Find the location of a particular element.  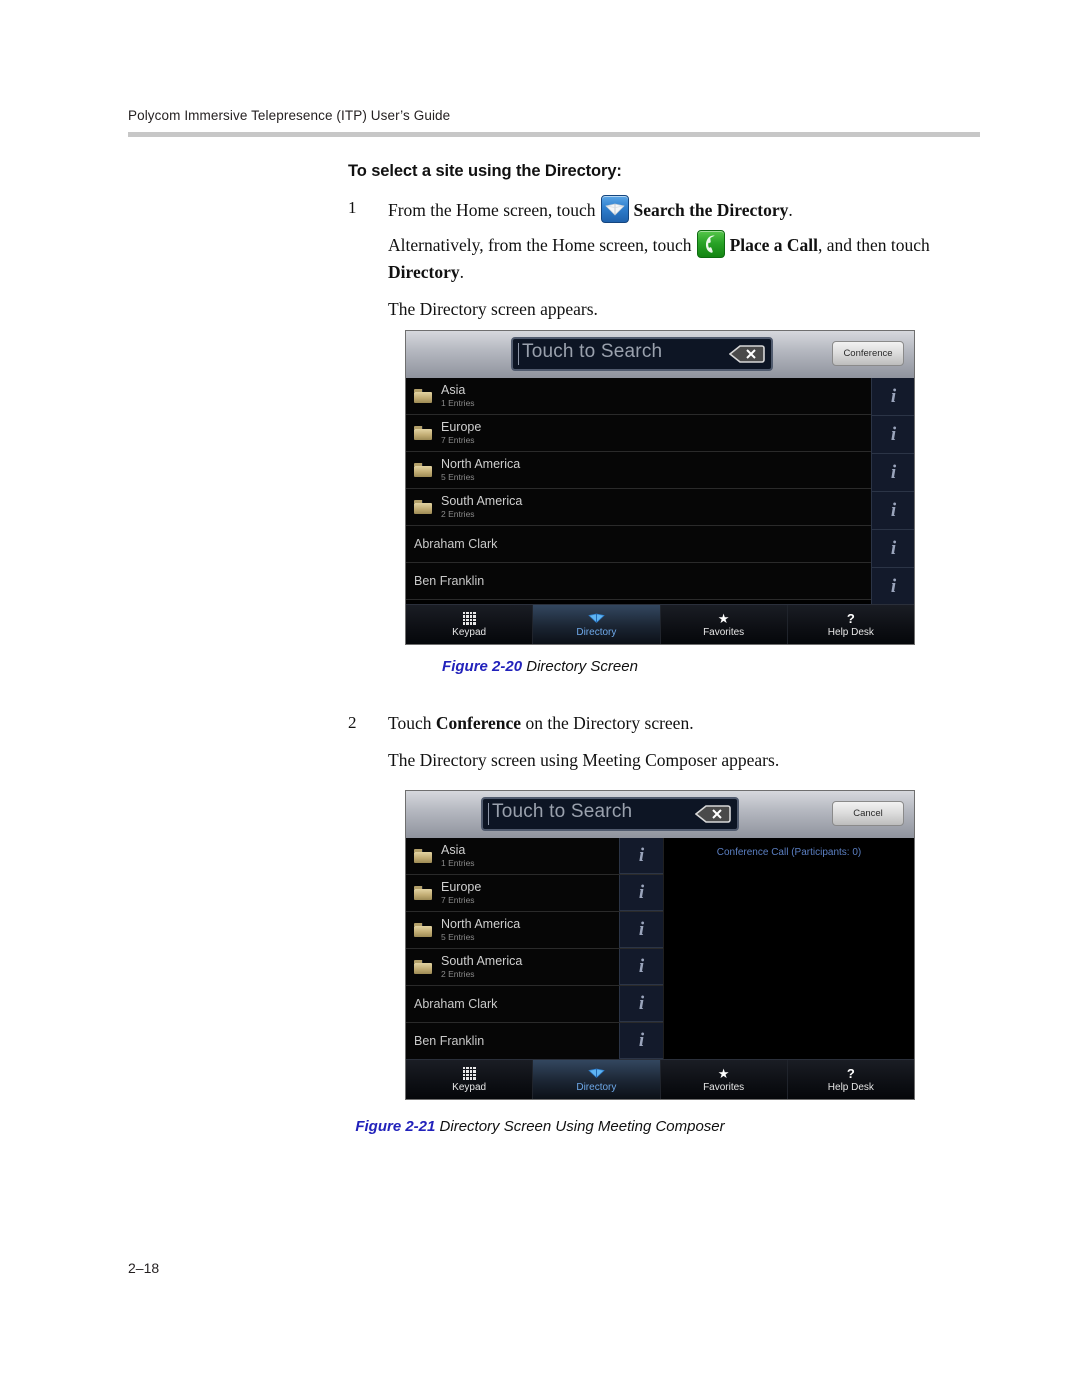

row-text: North America 5 Entries is located at coordinates (480, 930).